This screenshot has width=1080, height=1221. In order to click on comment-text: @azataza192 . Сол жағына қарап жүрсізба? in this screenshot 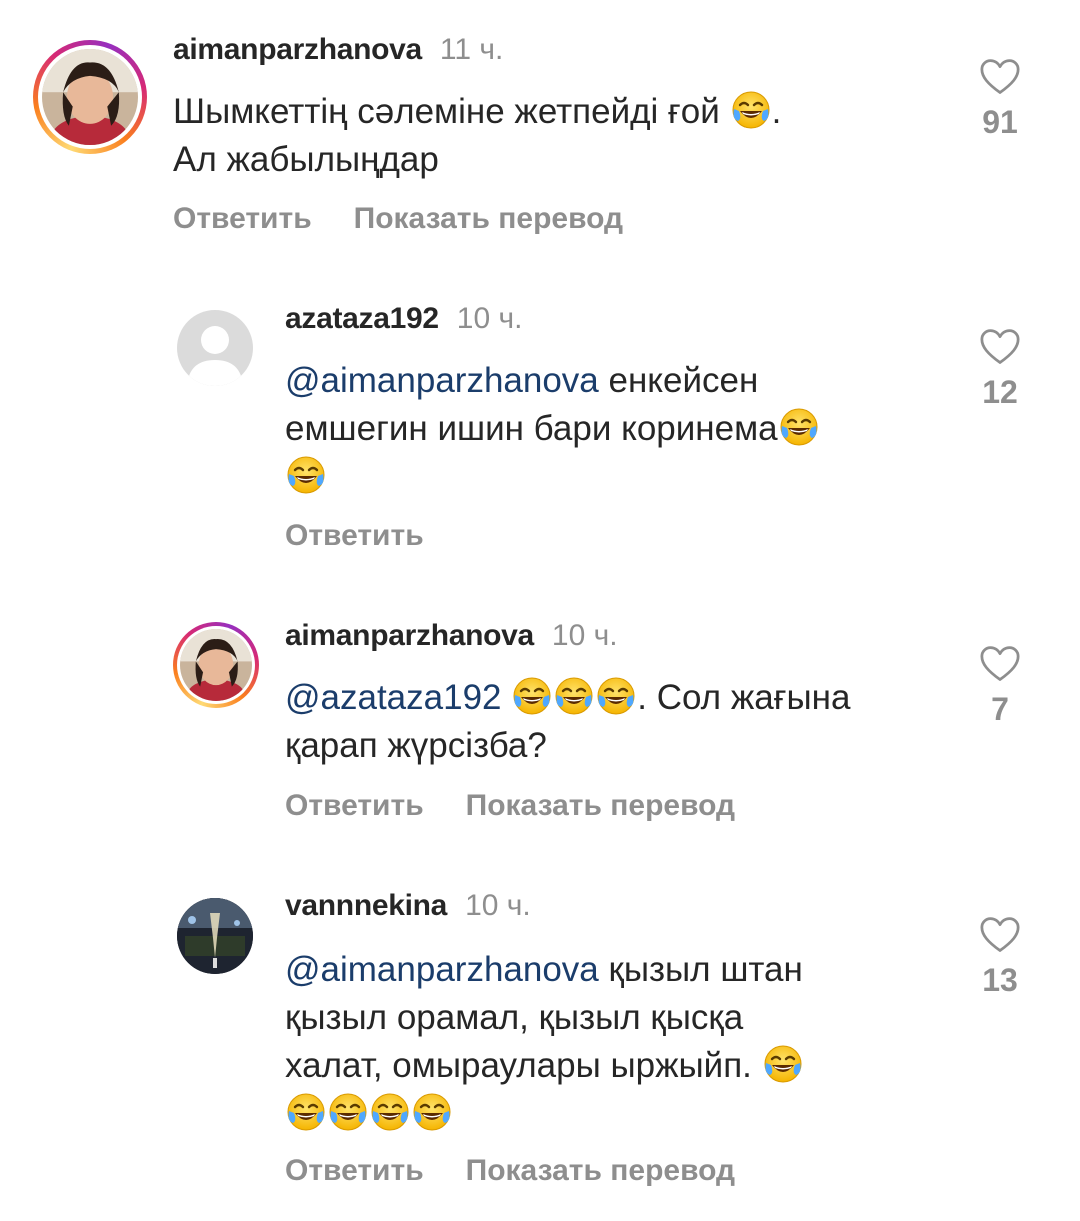, I will do `click(615, 722)`.